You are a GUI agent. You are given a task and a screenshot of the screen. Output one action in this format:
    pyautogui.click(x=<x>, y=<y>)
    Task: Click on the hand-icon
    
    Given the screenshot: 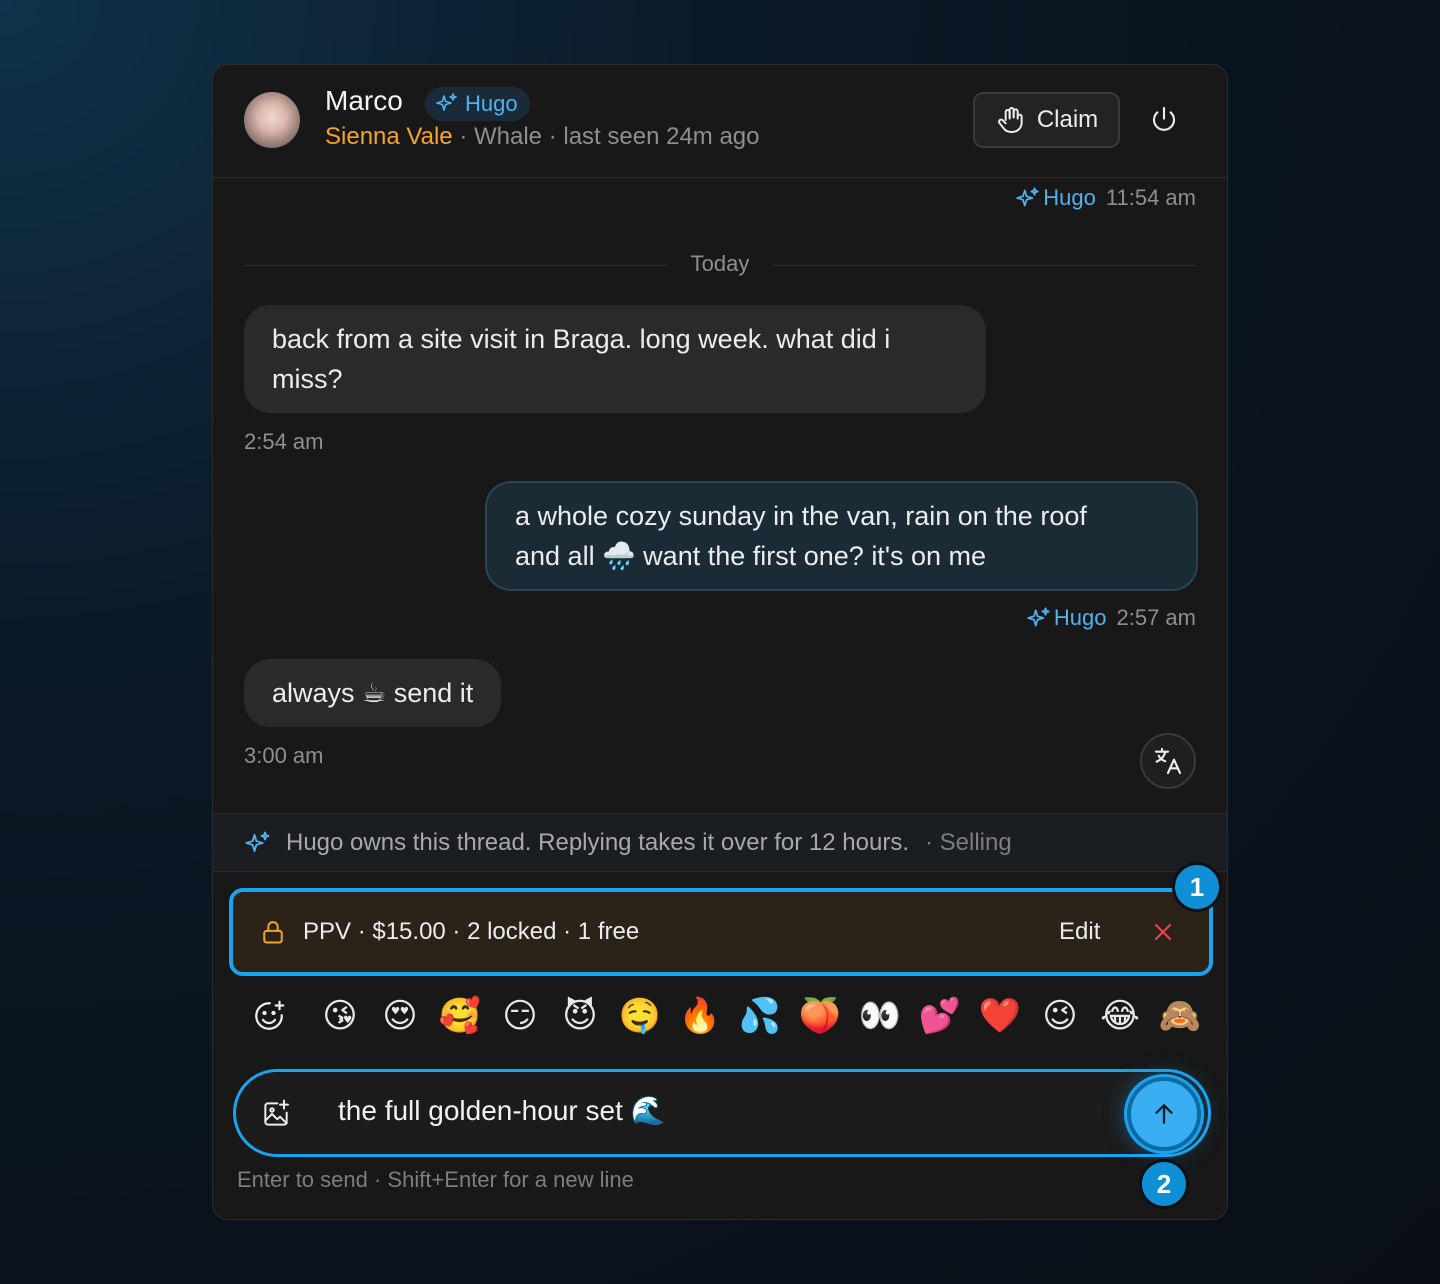 What is the action you would take?
    pyautogui.click(x=1010, y=120)
    